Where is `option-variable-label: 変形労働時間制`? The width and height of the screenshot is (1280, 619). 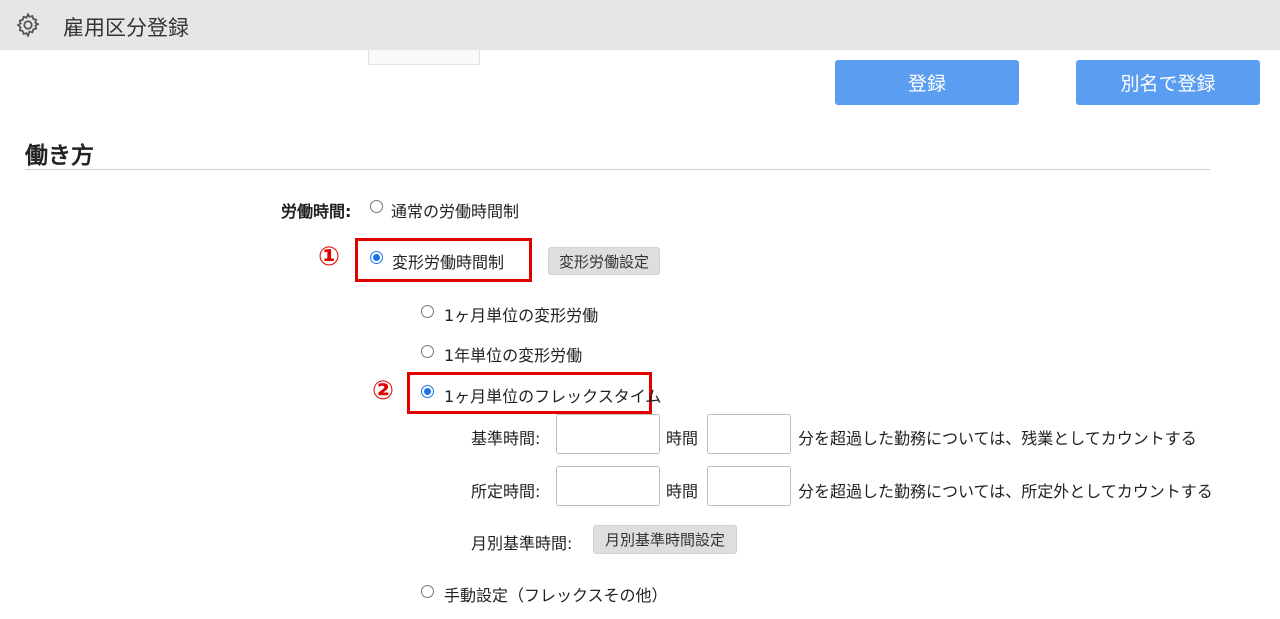 option-variable-label: 変形労働時間制 is located at coordinates (448, 261).